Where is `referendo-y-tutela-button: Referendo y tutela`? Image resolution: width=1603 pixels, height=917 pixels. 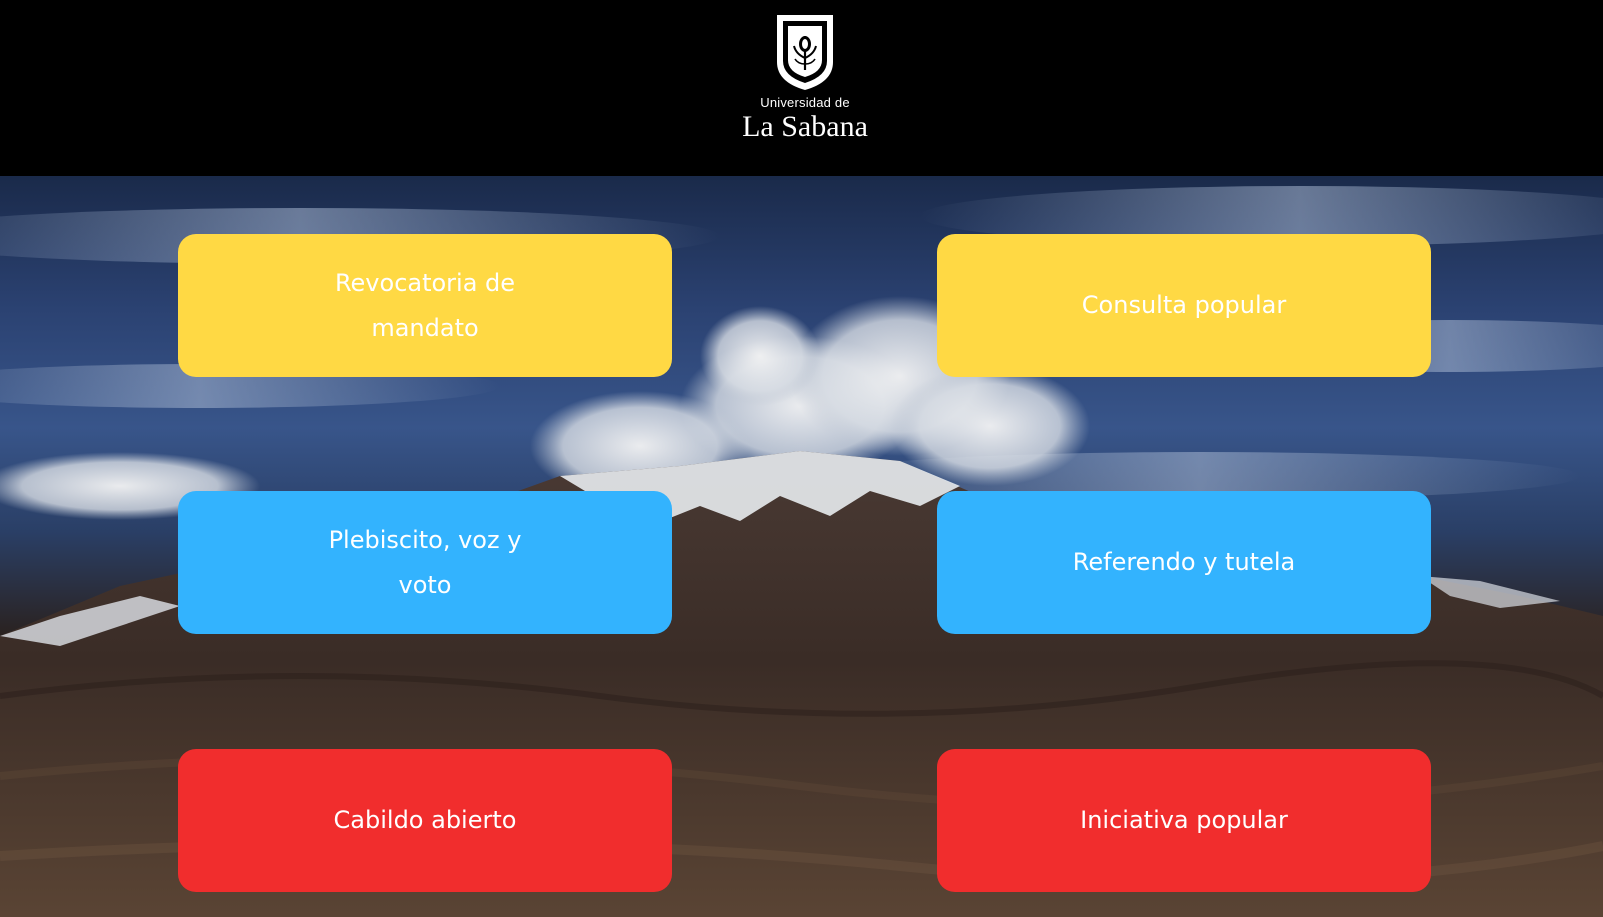
referendo-y-tutela-button: Referendo y tutela is located at coordinates (1184, 562).